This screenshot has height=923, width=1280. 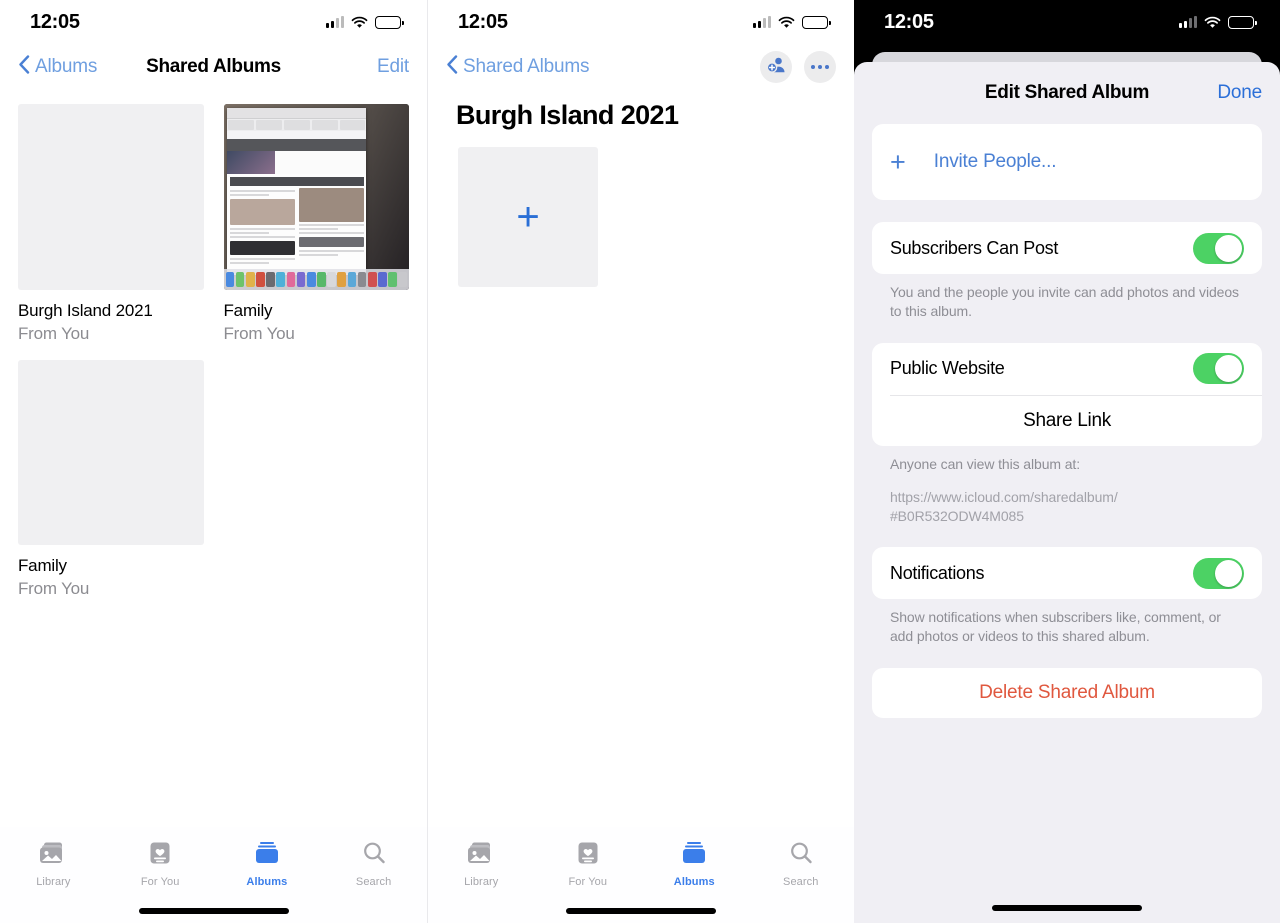 I want to click on share-link-row: Share Link, so click(x=1067, y=421).